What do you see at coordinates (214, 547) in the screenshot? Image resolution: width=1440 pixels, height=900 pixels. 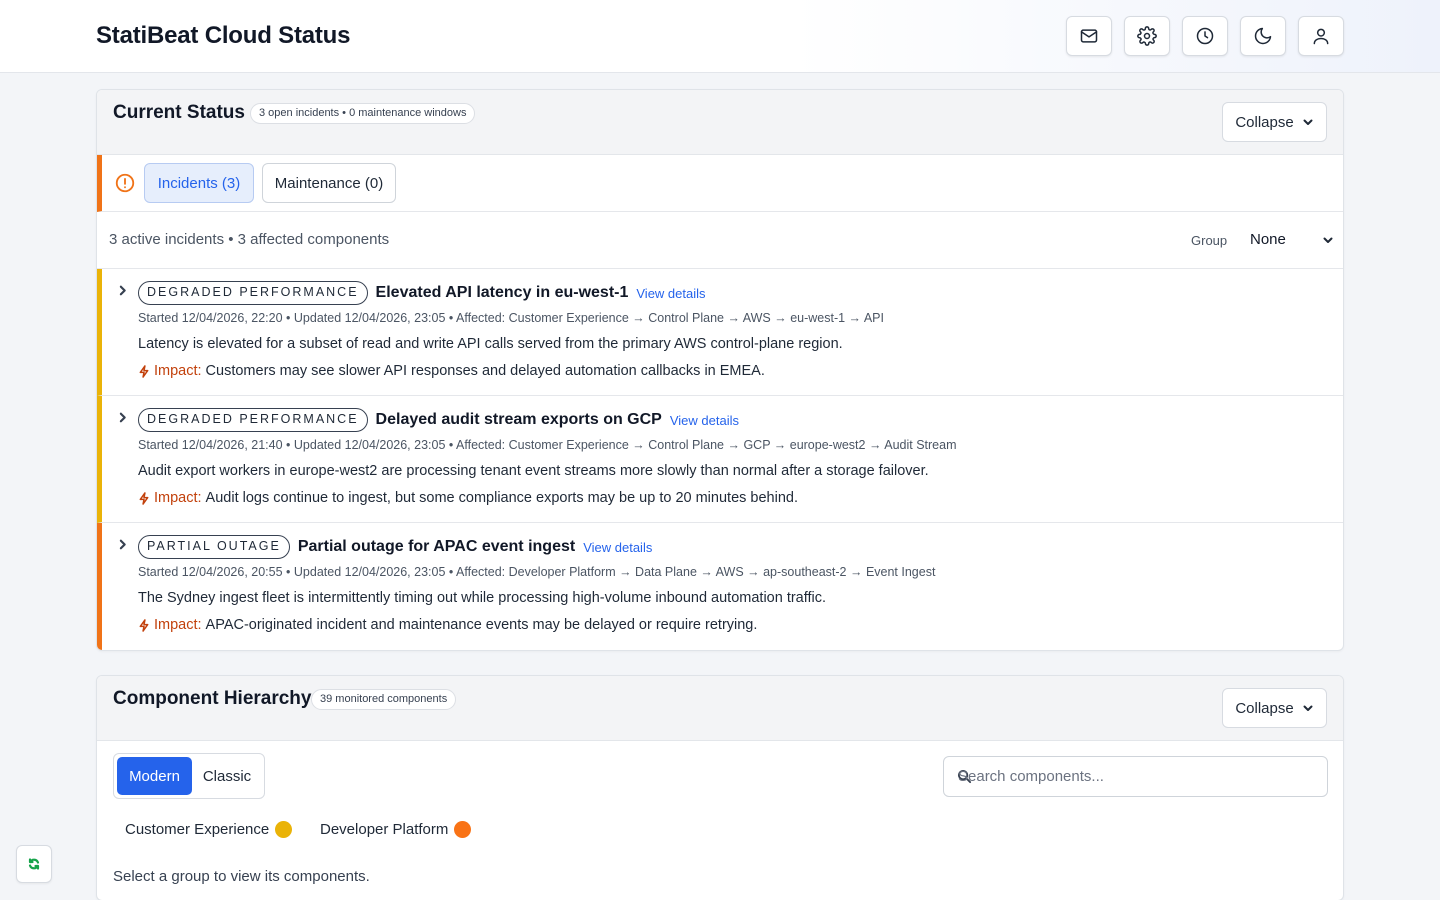 I see `status-badge: Partial Outage` at bounding box center [214, 547].